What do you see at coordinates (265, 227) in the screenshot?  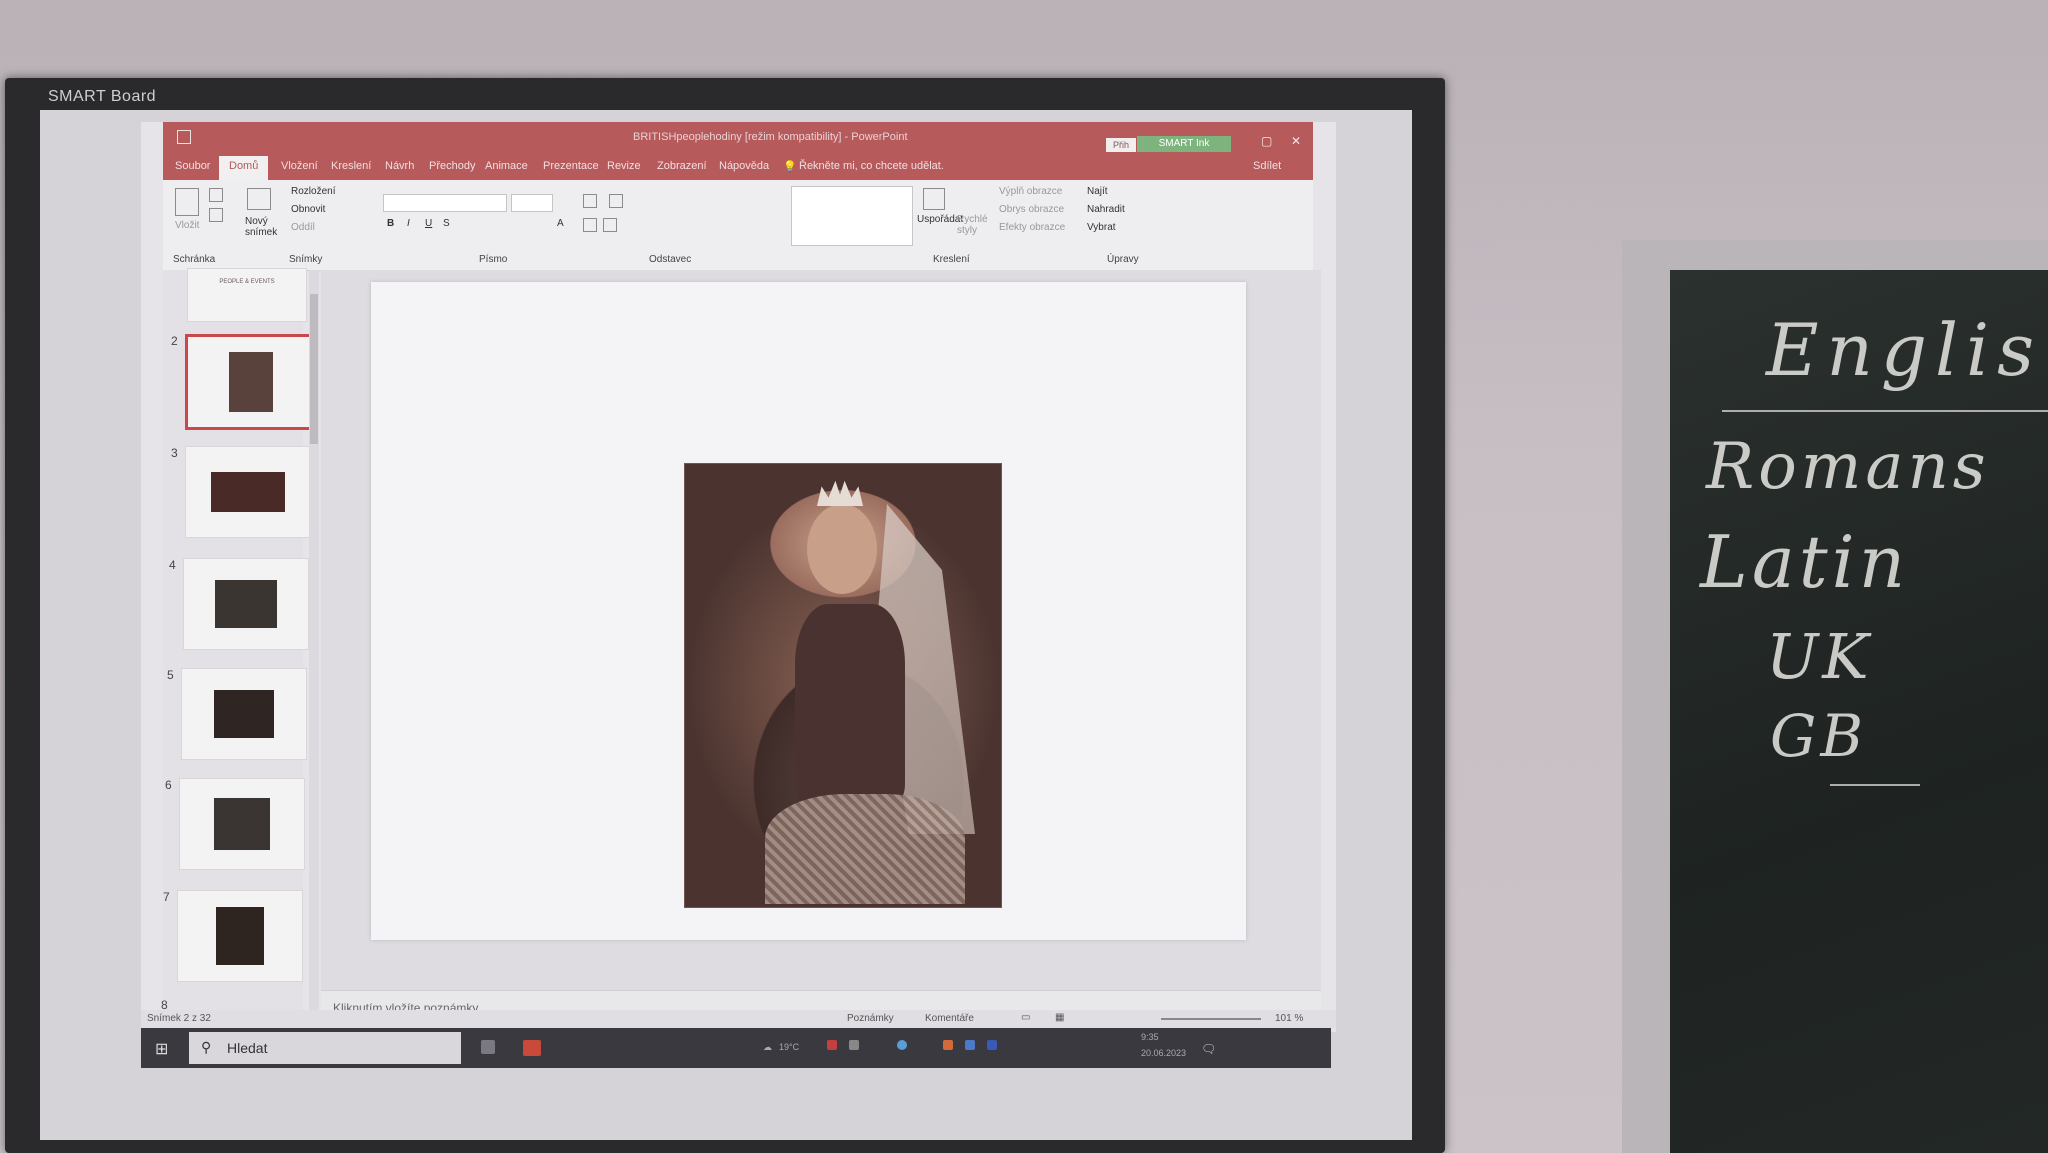 I see `new-slide-button: Nový snímek` at bounding box center [265, 227].